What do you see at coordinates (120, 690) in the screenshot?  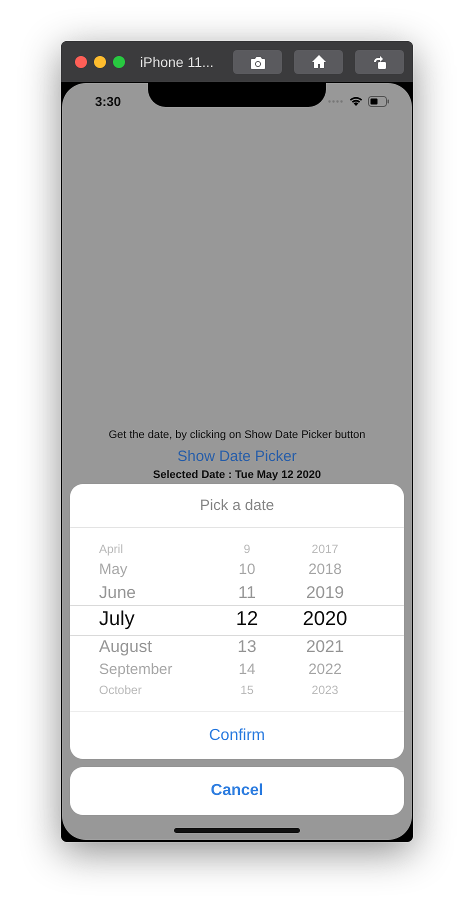 I see `picker-item: October` at bounding box center [120, 690].